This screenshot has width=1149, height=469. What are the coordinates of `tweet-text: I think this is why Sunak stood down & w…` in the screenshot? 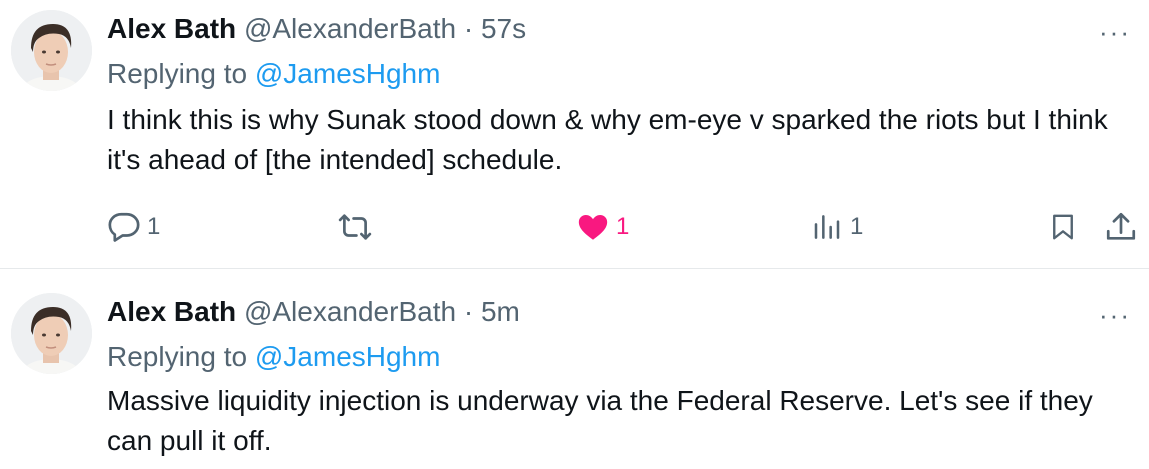 It's located at (607, 139).